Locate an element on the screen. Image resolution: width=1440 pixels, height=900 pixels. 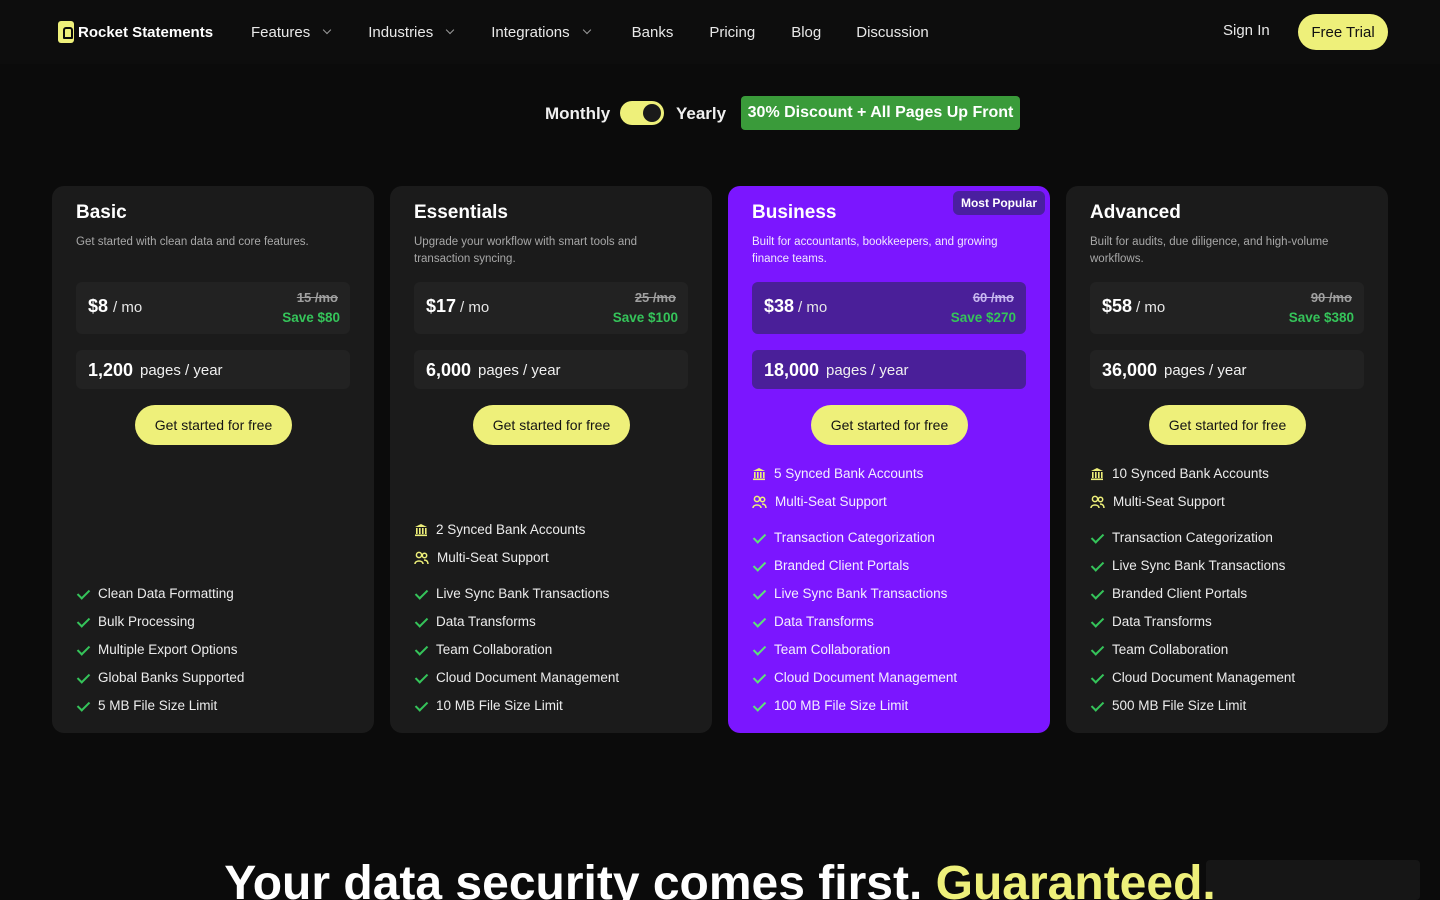
extra-label: 5 Synced Bank Accounts is located at coordinates (849, 473).